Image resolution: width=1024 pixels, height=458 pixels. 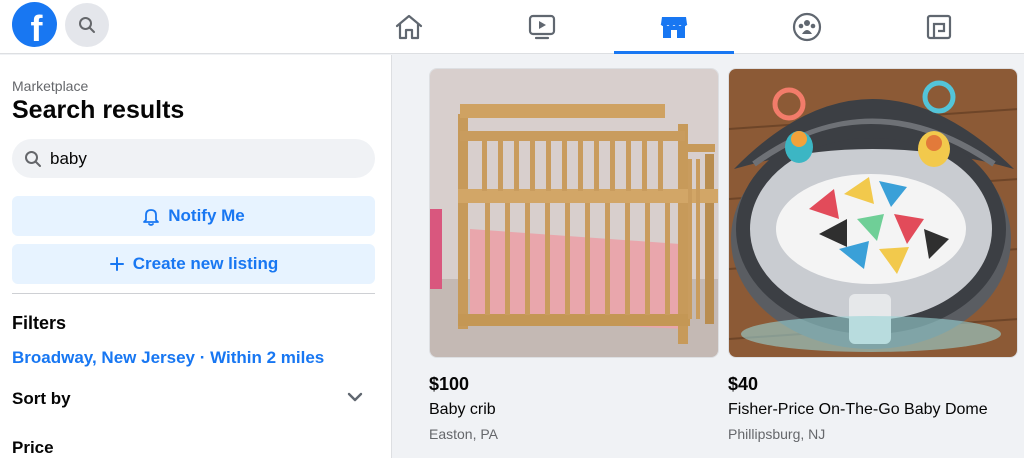 I want to click on tab-marketplace, so click(x=674, y=27).